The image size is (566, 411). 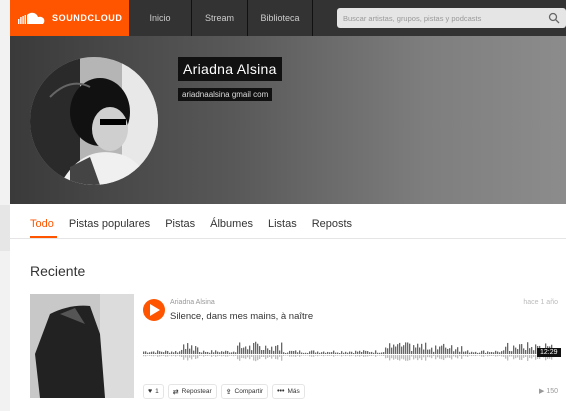 I want to click on like-button: ♥ 1, so click(x=153, y=391).